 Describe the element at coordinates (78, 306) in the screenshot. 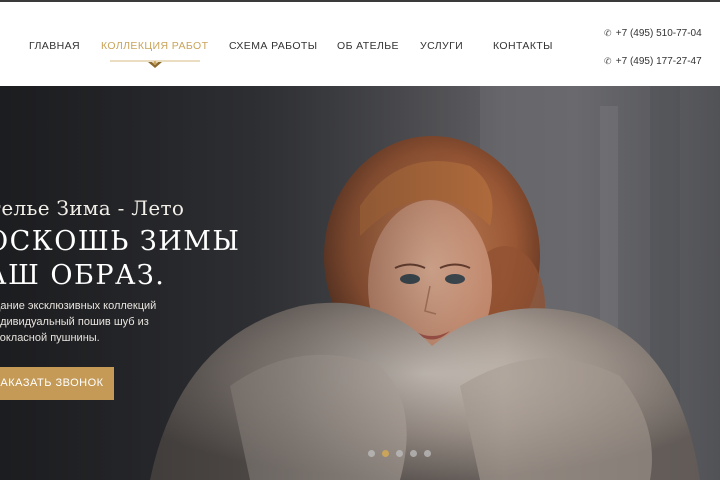

I see `hero-description-line: дание эксклюзивных коллекций` at that location.